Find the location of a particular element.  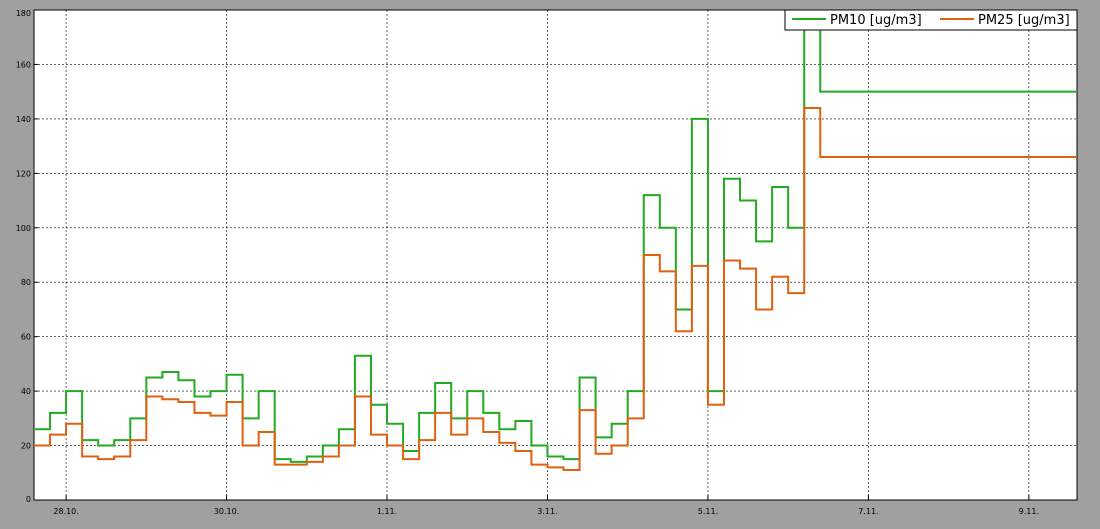

y-tick-label: 180 is located at coordinates (23, 13).